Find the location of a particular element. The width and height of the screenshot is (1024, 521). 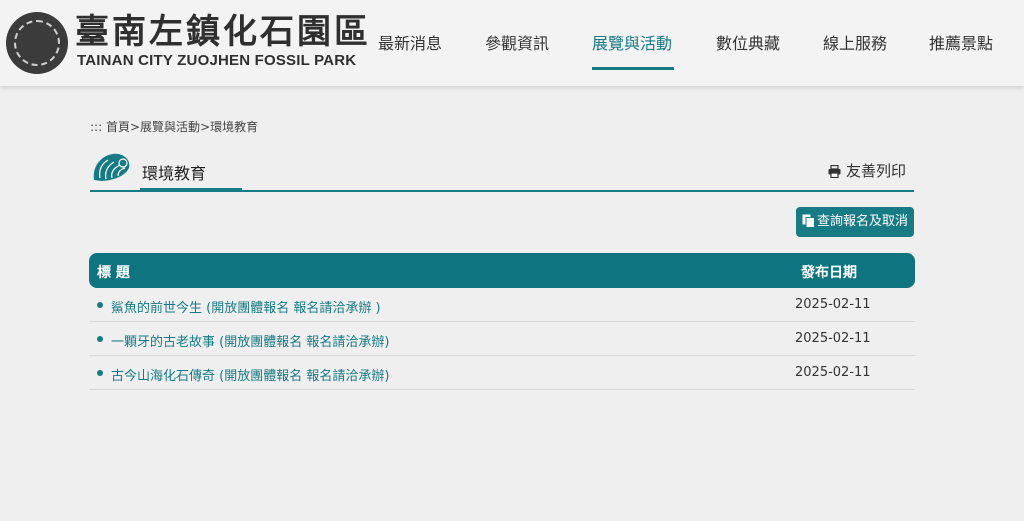

row-title-link: 一顆牙的古老故事 (開放團體報名 報名請洽承辦) is located at coordinates (250, 340).